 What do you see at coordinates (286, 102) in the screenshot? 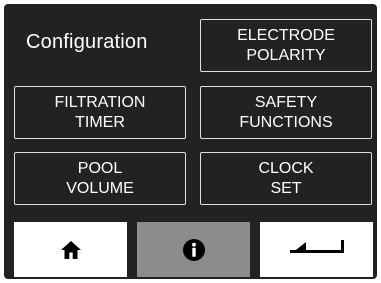
I see `button-label-line1: SAFETY` at bounding box center [286, 102].